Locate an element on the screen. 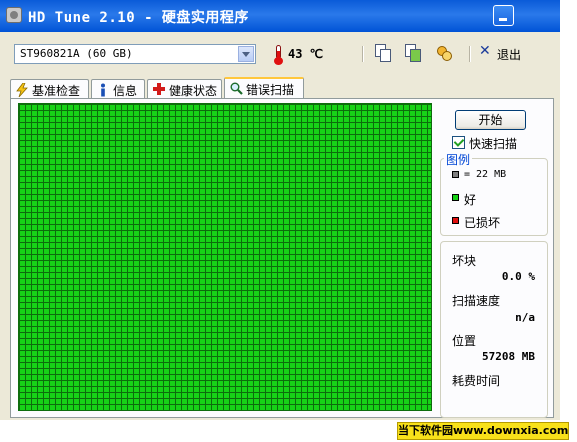  legend-damaged-label: 已损坏 is located at coordinates (482, 223).